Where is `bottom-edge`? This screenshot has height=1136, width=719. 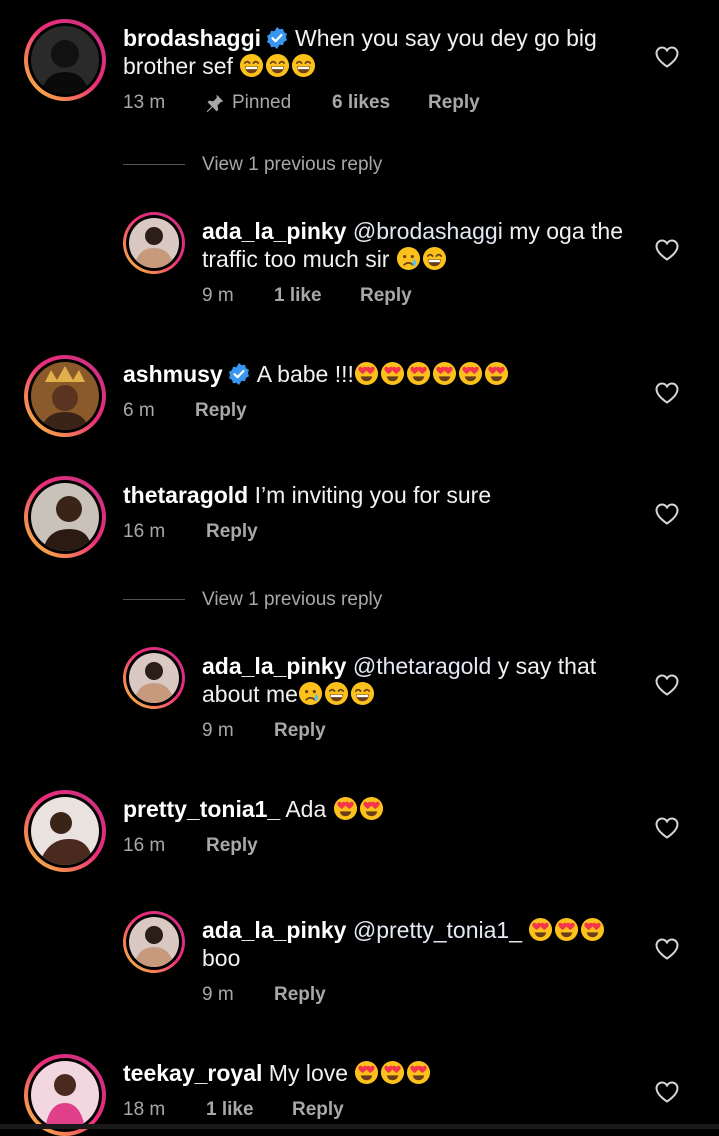
bottom-edge is located at coordinates (359, 1126).